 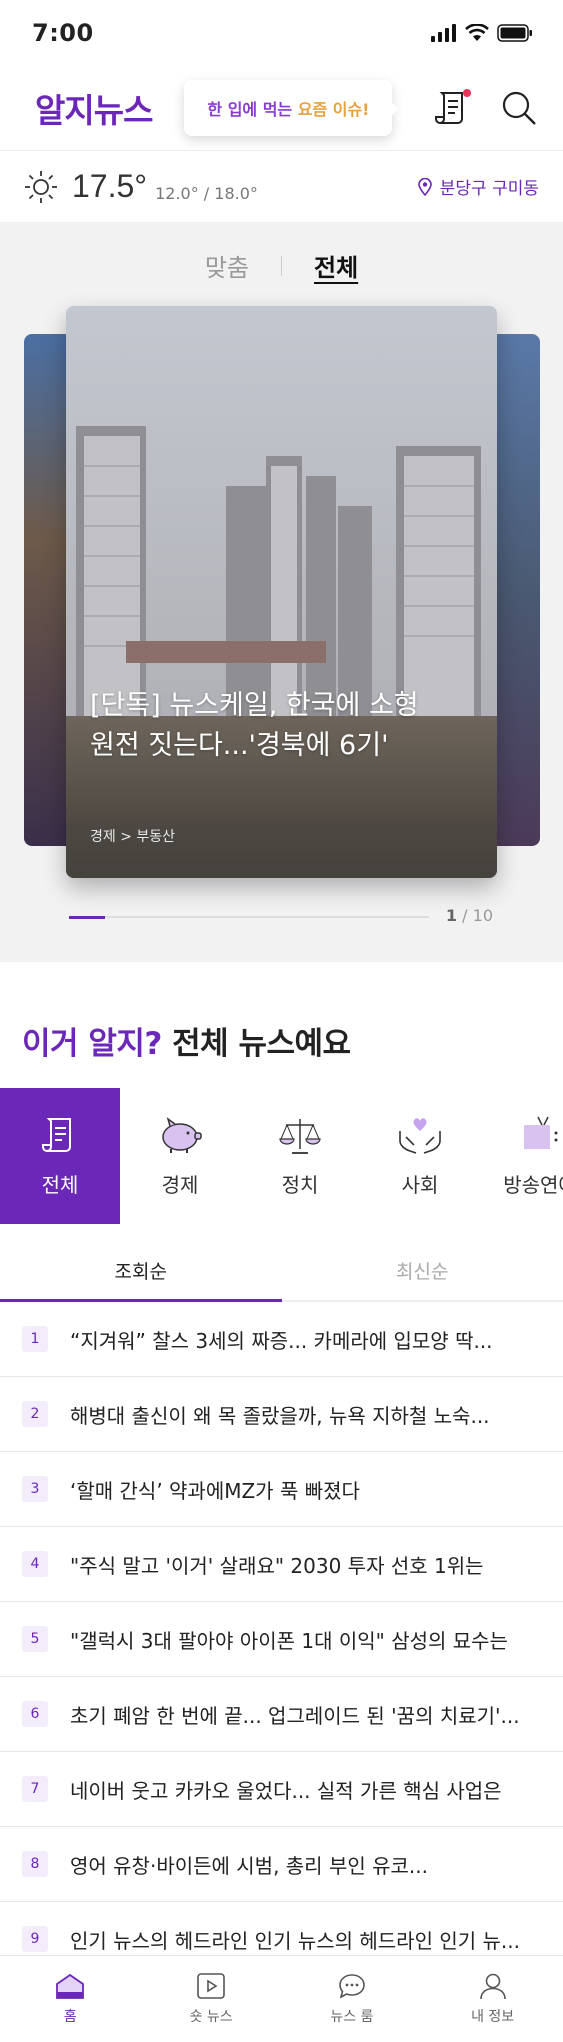 I want to click on featured-headline: [단독] 뉴스케일, 한국에 소형 원전 짓는다...'경북에 6기', so click(x=285, y=726).